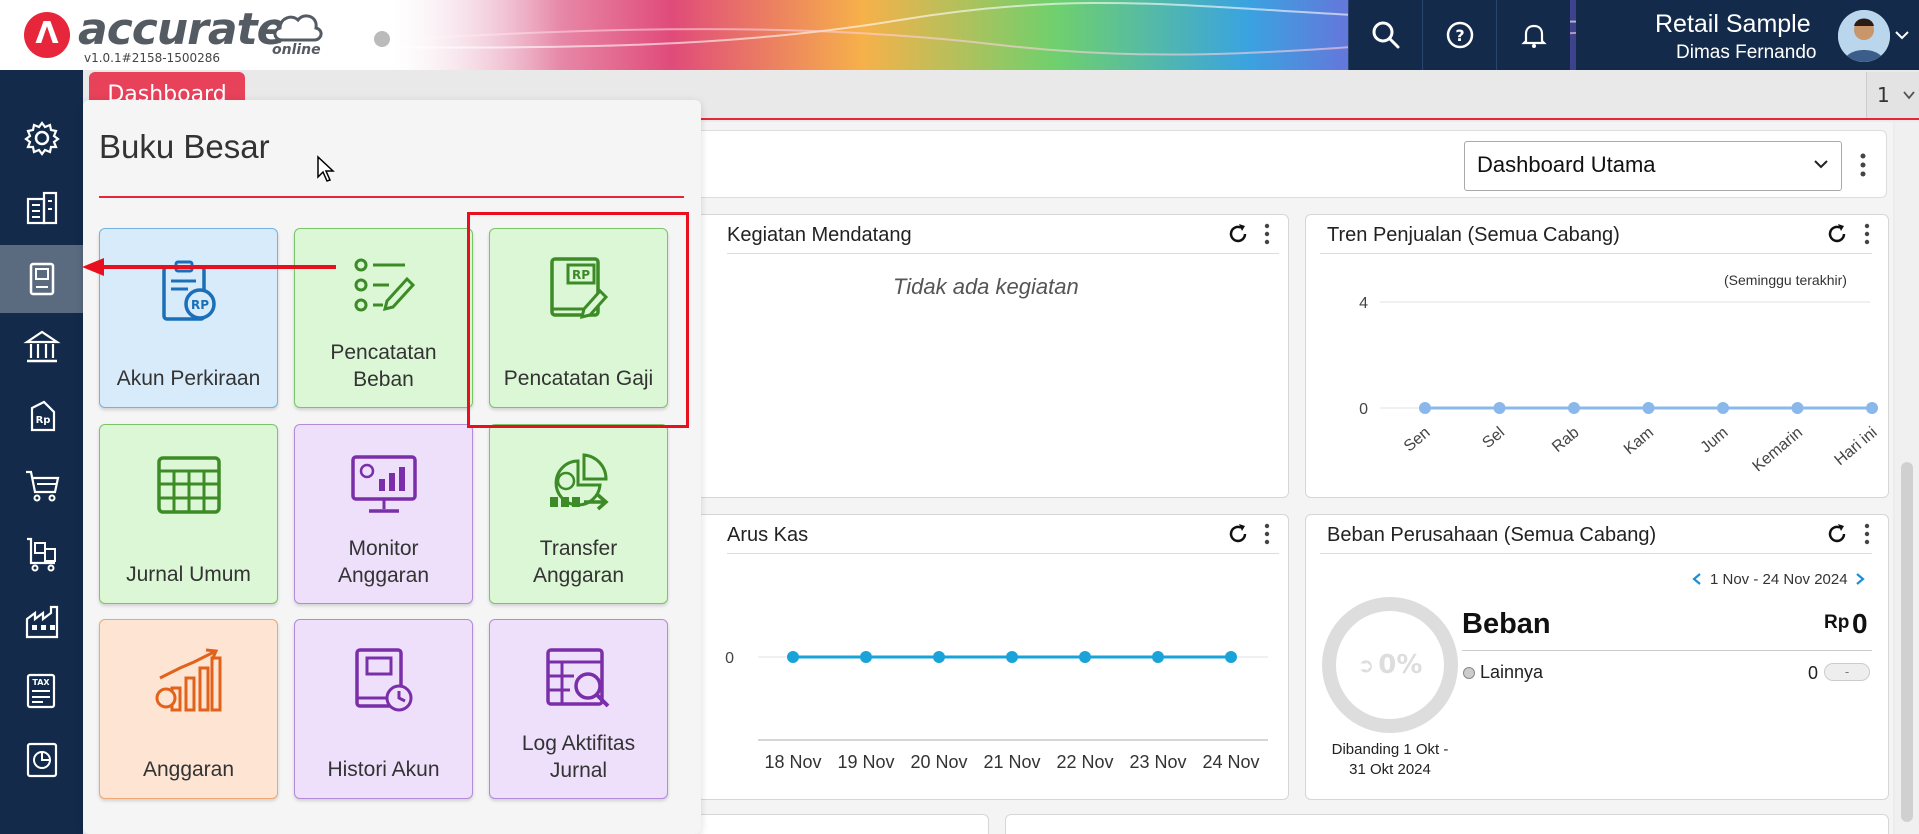  Describe the element at coordinates (1733, 24) in the screenshot. I see `company-name: Retail Sample` at that location.